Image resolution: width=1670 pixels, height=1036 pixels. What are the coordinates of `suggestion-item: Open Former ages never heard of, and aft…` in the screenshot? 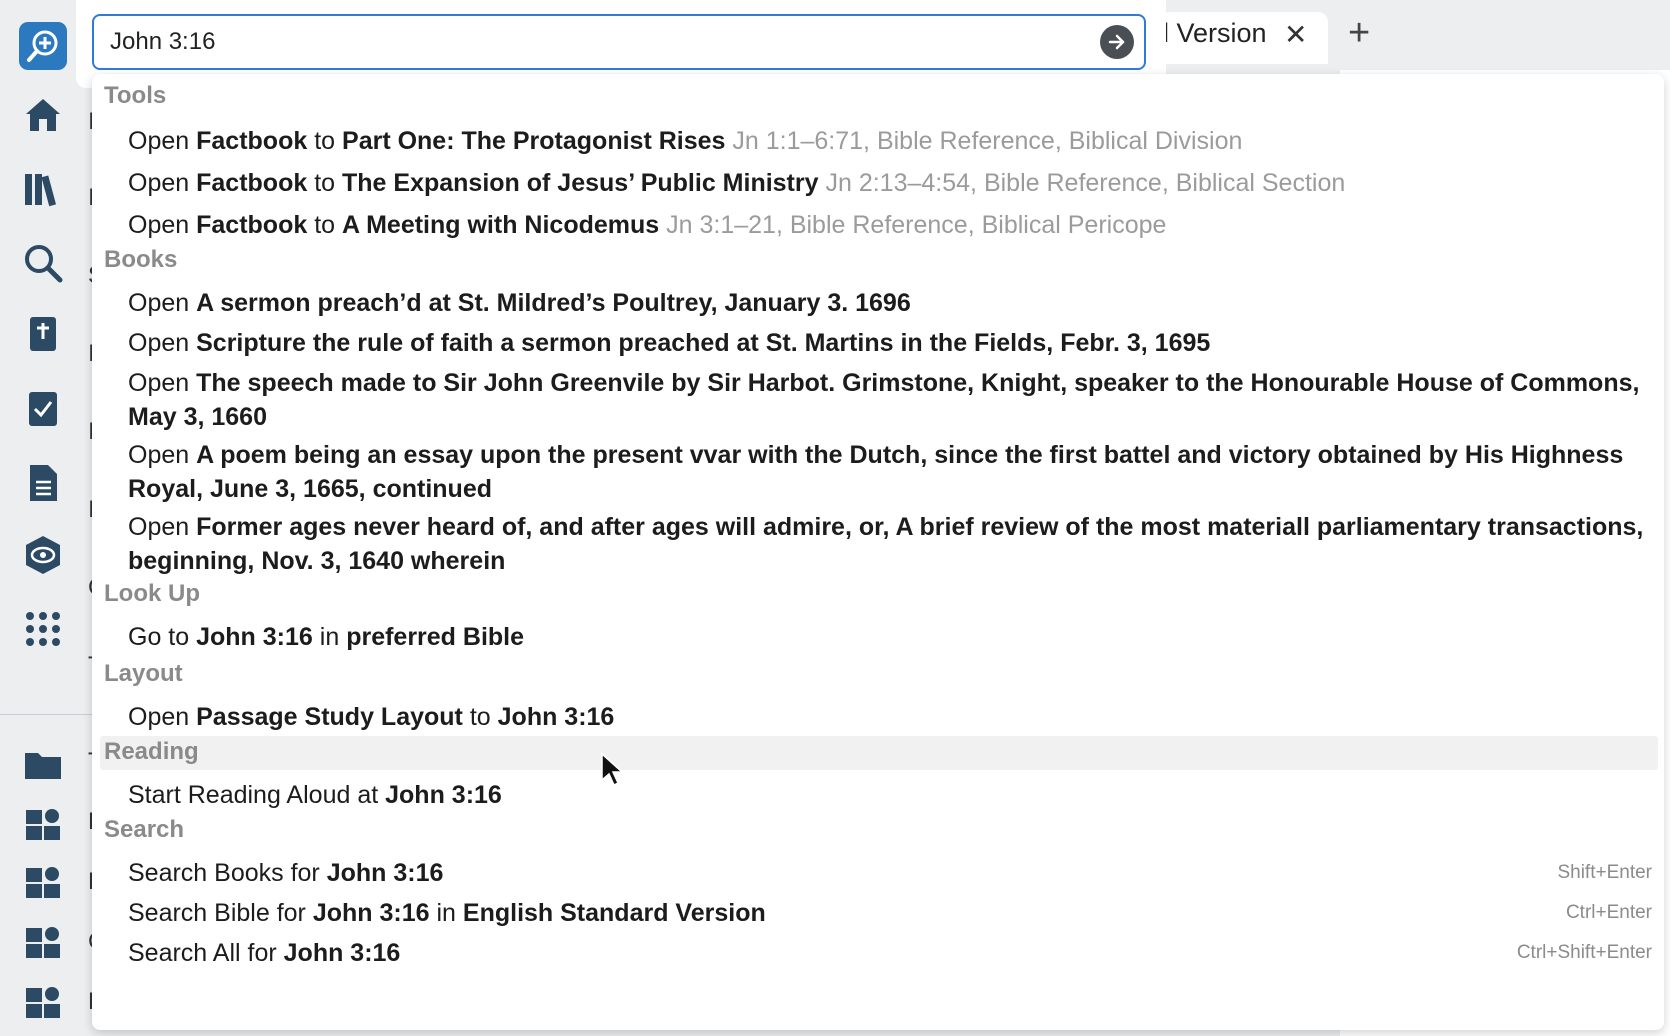 It's located at (888, 544).